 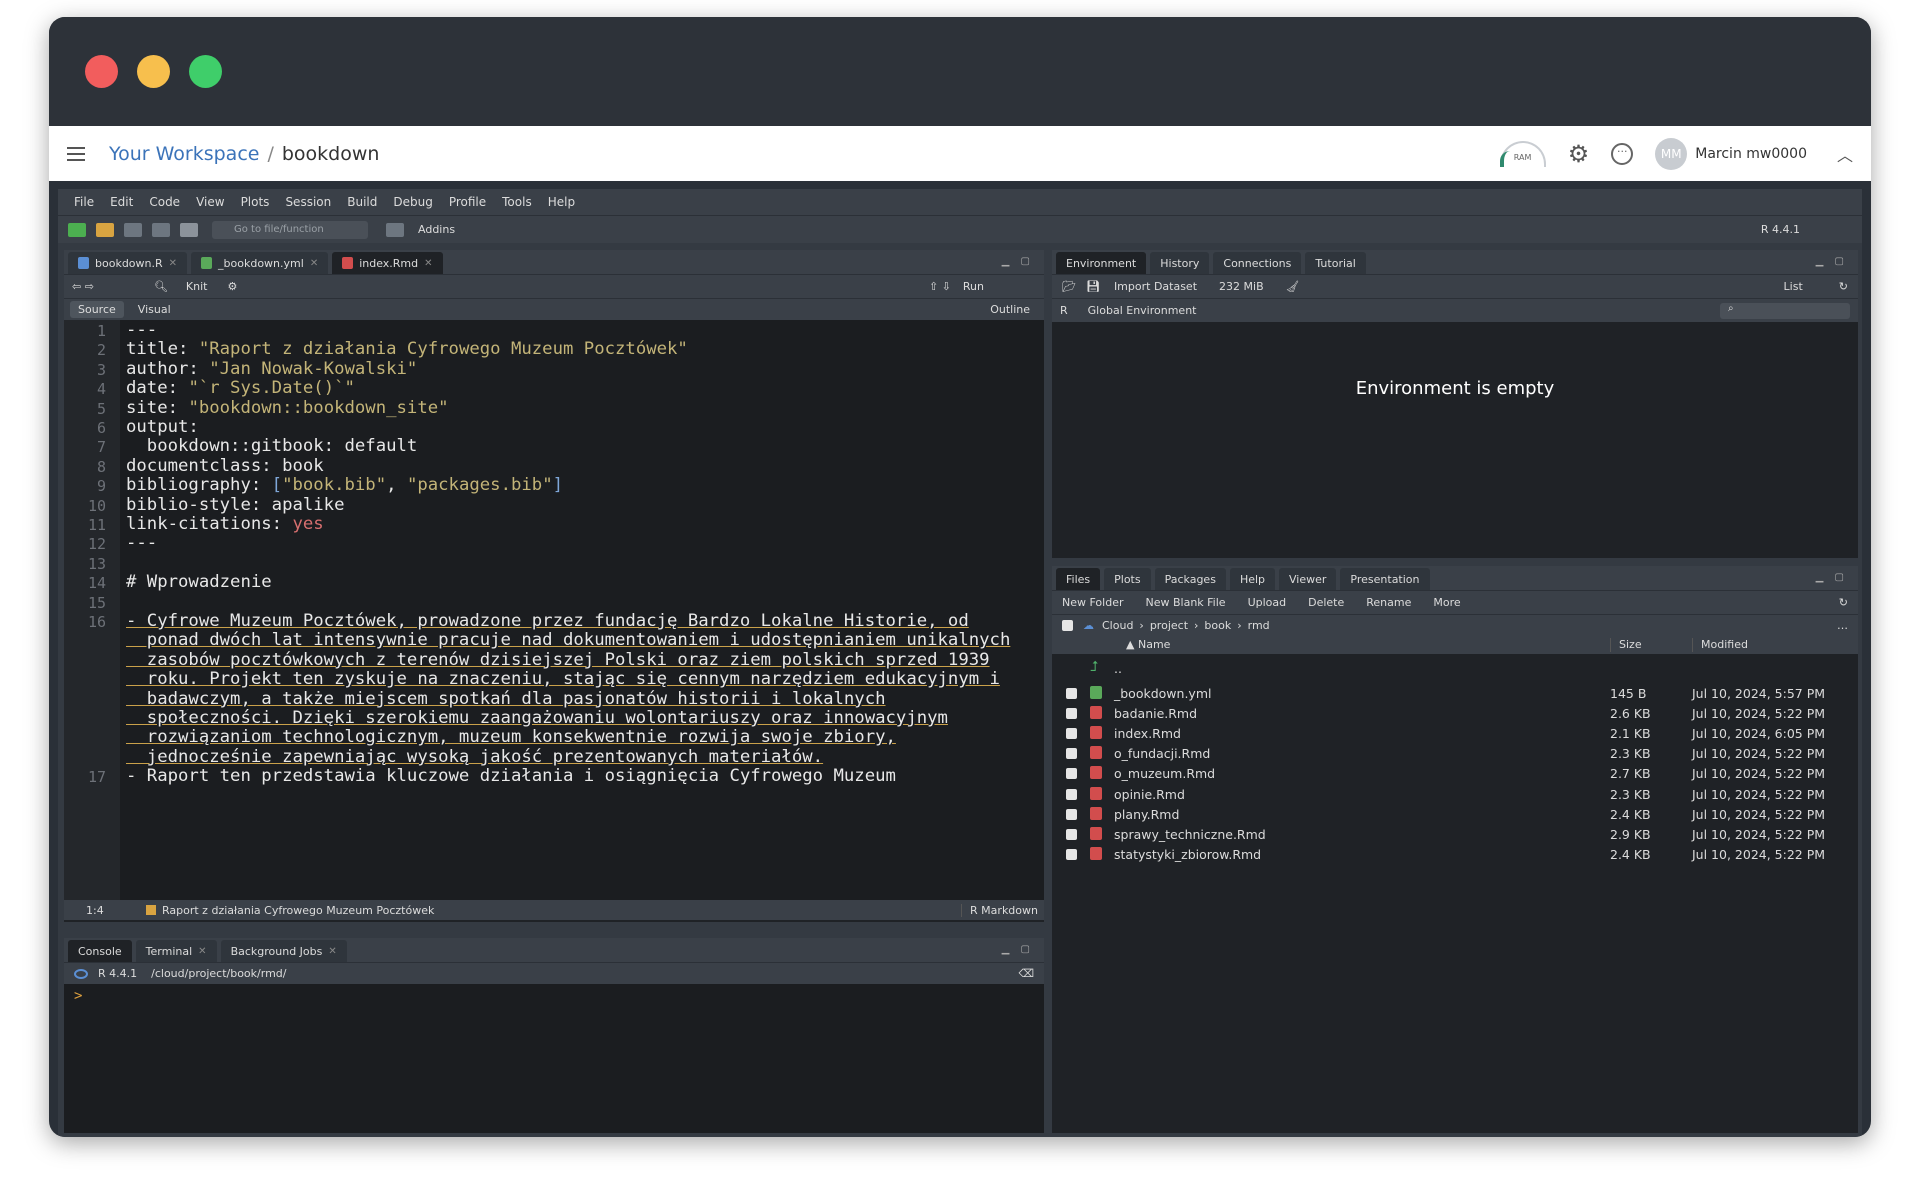 I want to click on menu-file: File, so click(x=84, y=202).